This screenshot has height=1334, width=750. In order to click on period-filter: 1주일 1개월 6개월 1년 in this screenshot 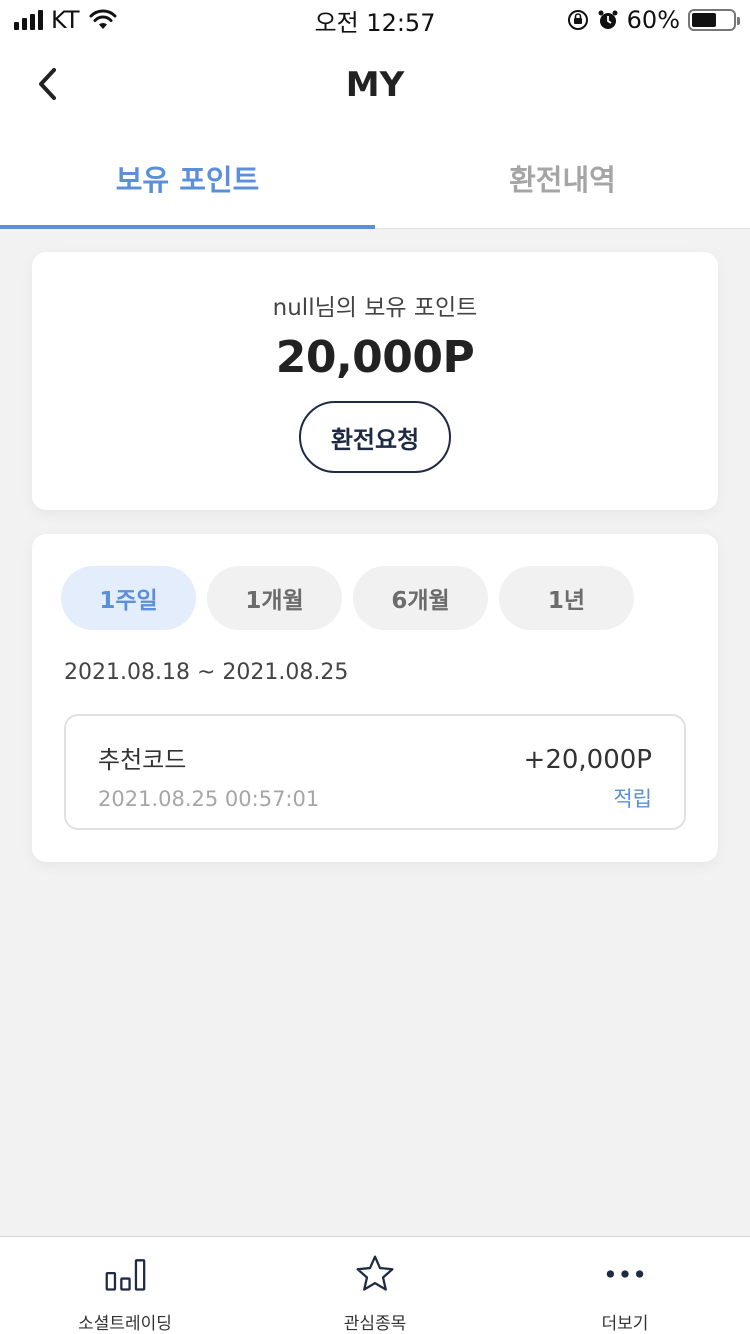, I will do `click(347, 598)`.